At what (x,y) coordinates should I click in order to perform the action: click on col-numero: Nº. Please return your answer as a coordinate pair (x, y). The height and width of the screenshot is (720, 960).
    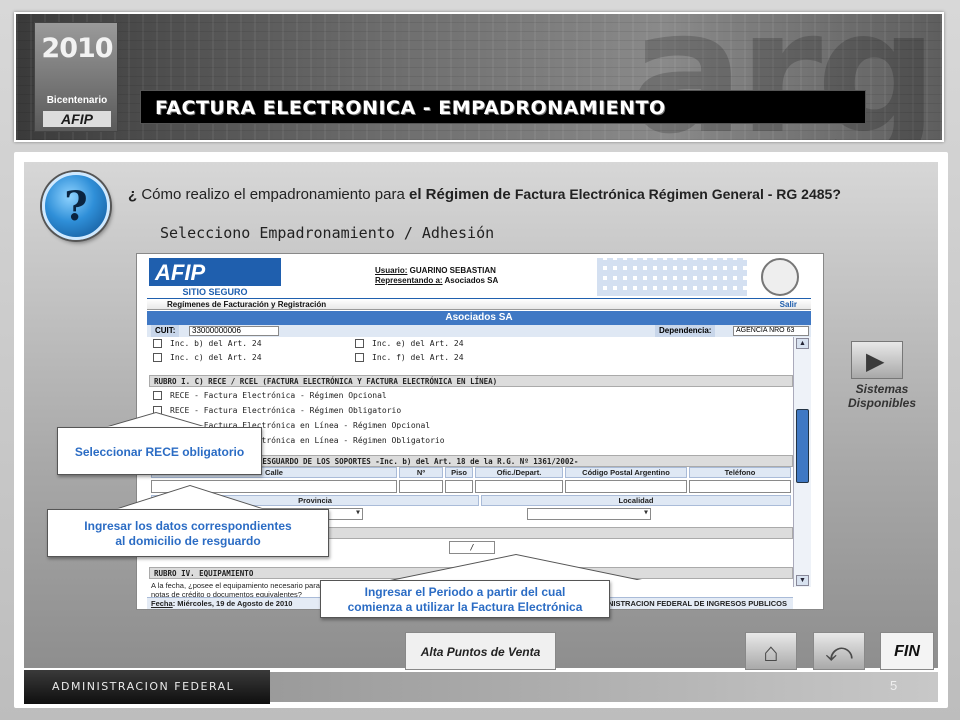
    Looking at the image, I should click on (421, 472).